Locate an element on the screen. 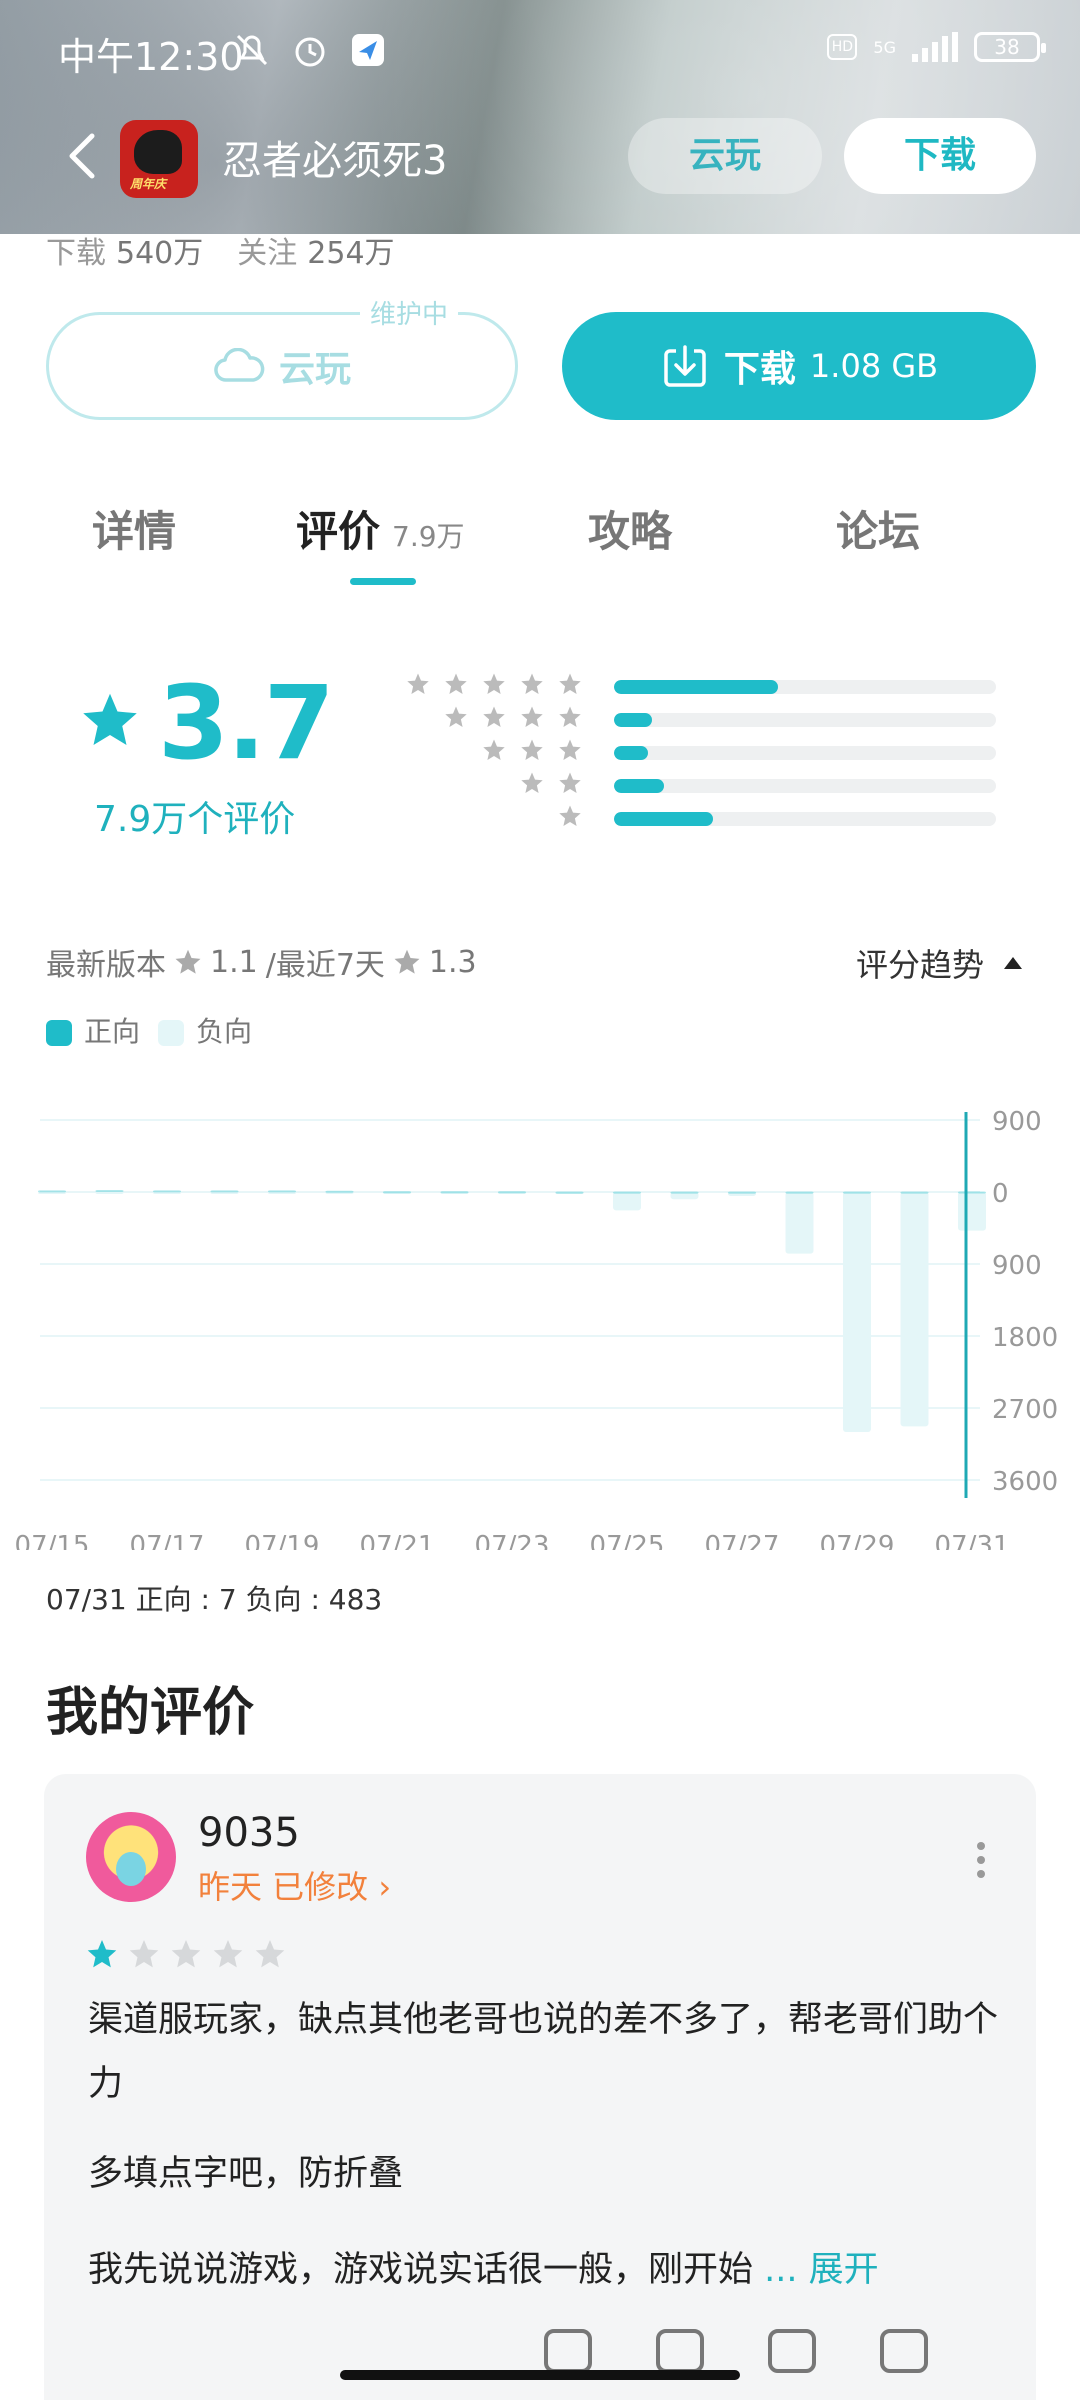 This screenshot has width=1080, height=2400. comment-icon is located at coordinates (680, 2351).